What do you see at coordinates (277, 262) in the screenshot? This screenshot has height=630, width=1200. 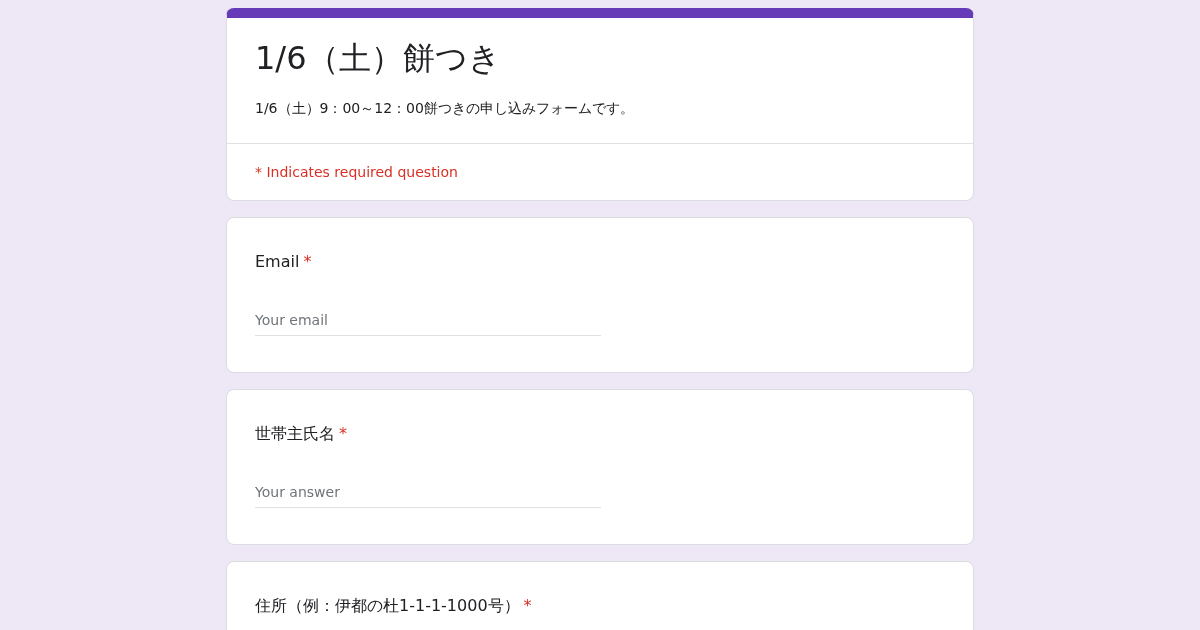 I see `question-label: Email` at bounding box center [277, 262].